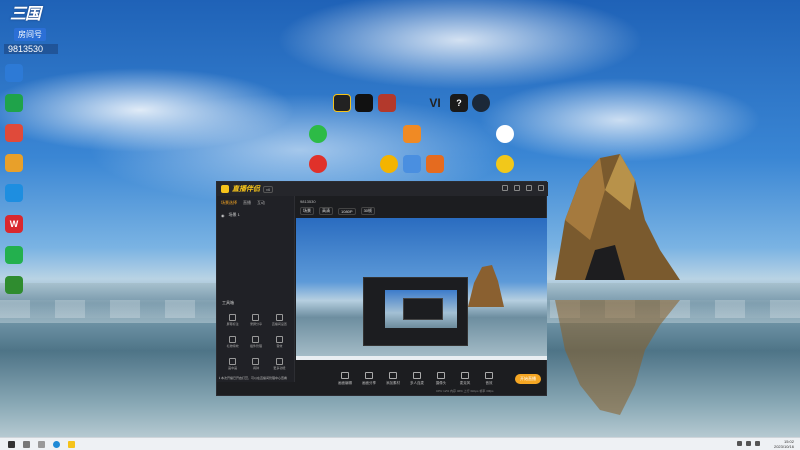 Image resolution: width=800 pixels, height=450 pixels. Describe the element at coordinates (368, 211) in the screenshot. I see `chip-fps: 30帧` at that location.